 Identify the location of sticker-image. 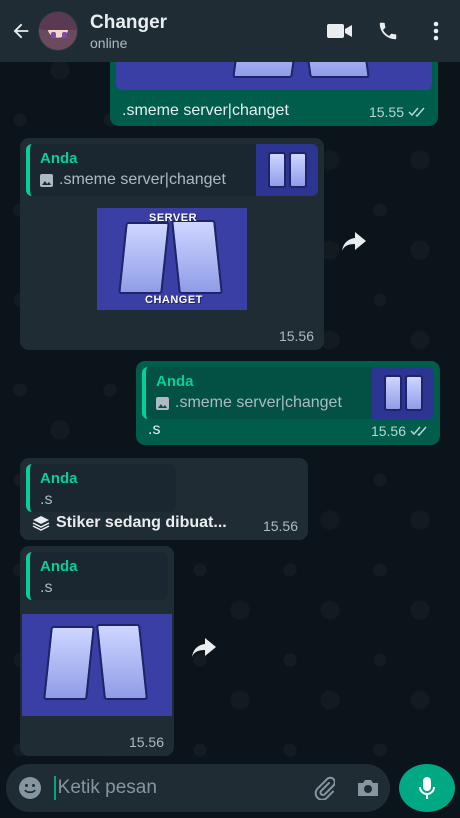
(97, 665).